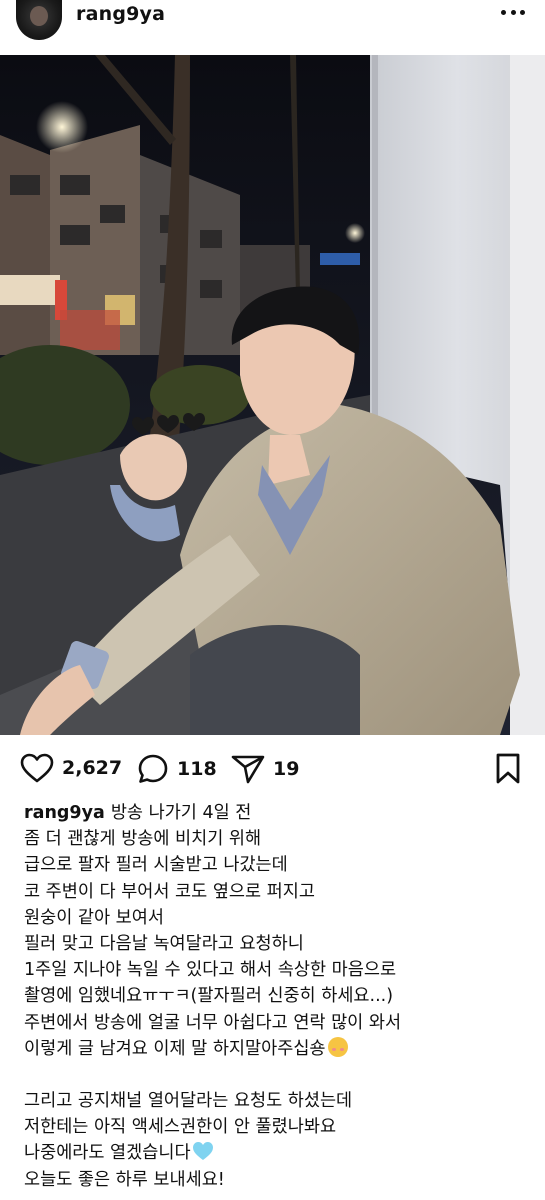 The image size is (545, 1200). What do you see at coordinates (202, 1151) in the screenshot?
I see `light-blue-heart-emoji-icon` at bounding box center [202, 1151].